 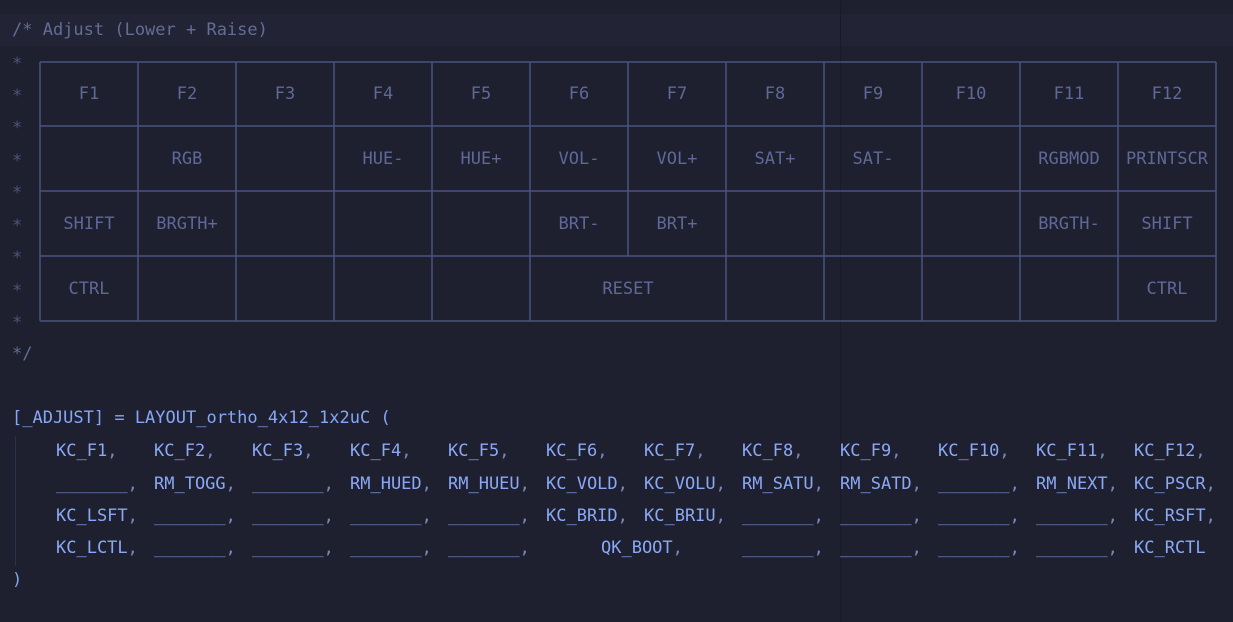 What do you see at coordinates (587, 516) in the screenshot?
I see `keycode-token: KC_BRID,` at bounding box center [587, 516].